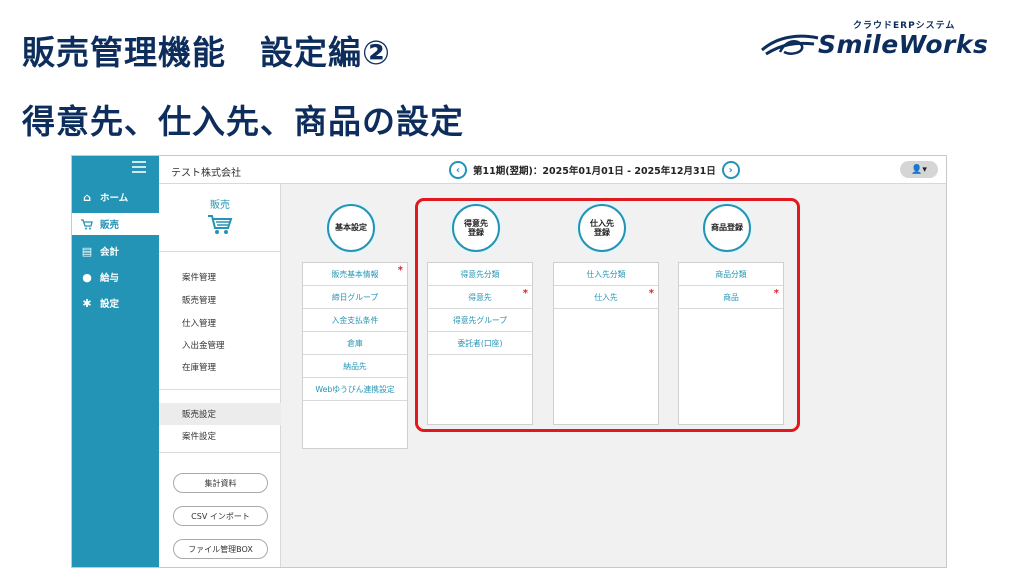 The width and height of the screenshot is (1024, 576). I want to click on money-bag-icon: ●, so click(87, 277).